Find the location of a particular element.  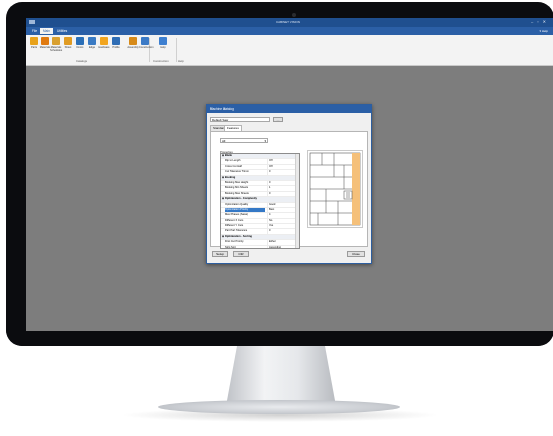

property-name: Cut Tolerance Trimm is located at coordinates (237, 172).